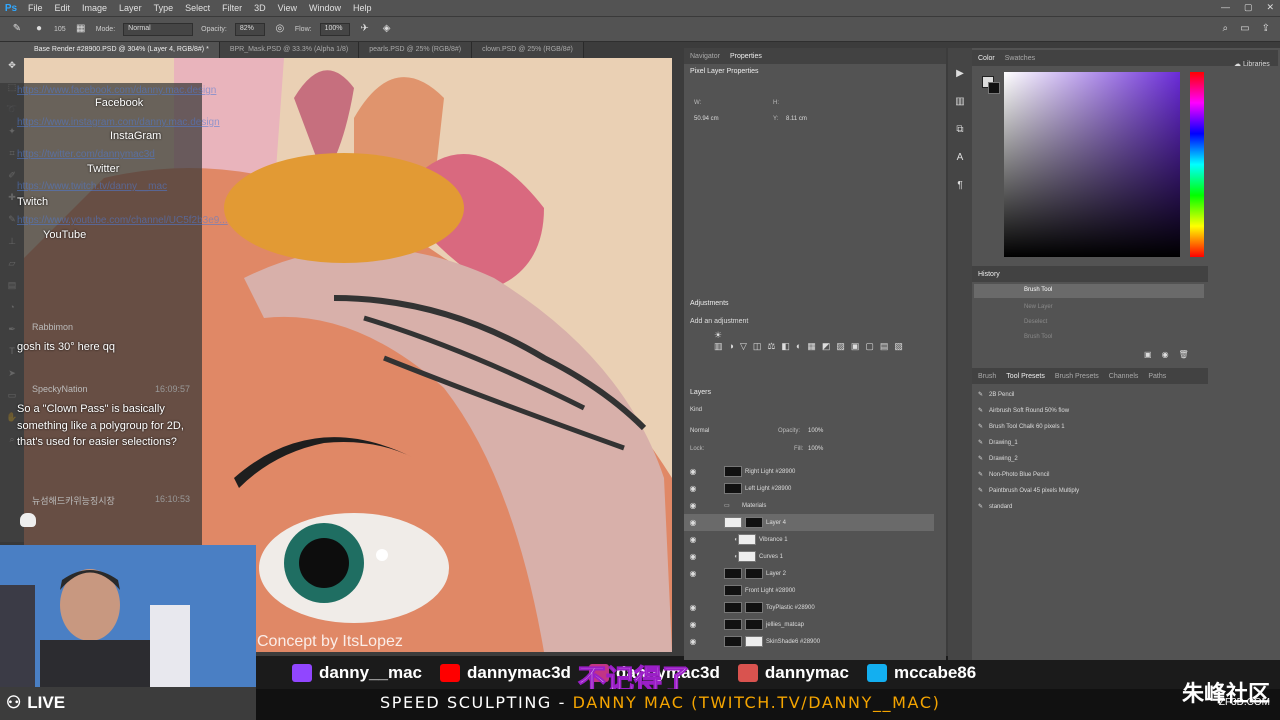  Describe the element at coordinates (815, 431) in the screenshot. I see `layer-opacity-value: 100%` at that location.